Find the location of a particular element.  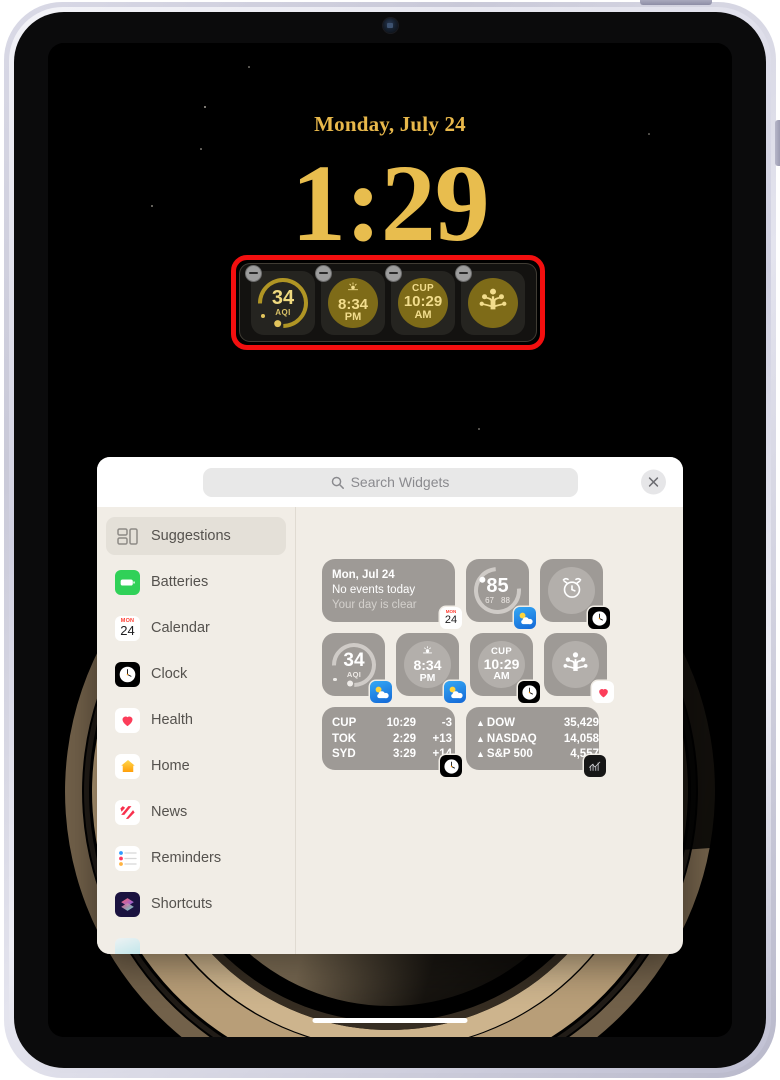

remove-widget-button-sunset is located at coordinates (323, 273).